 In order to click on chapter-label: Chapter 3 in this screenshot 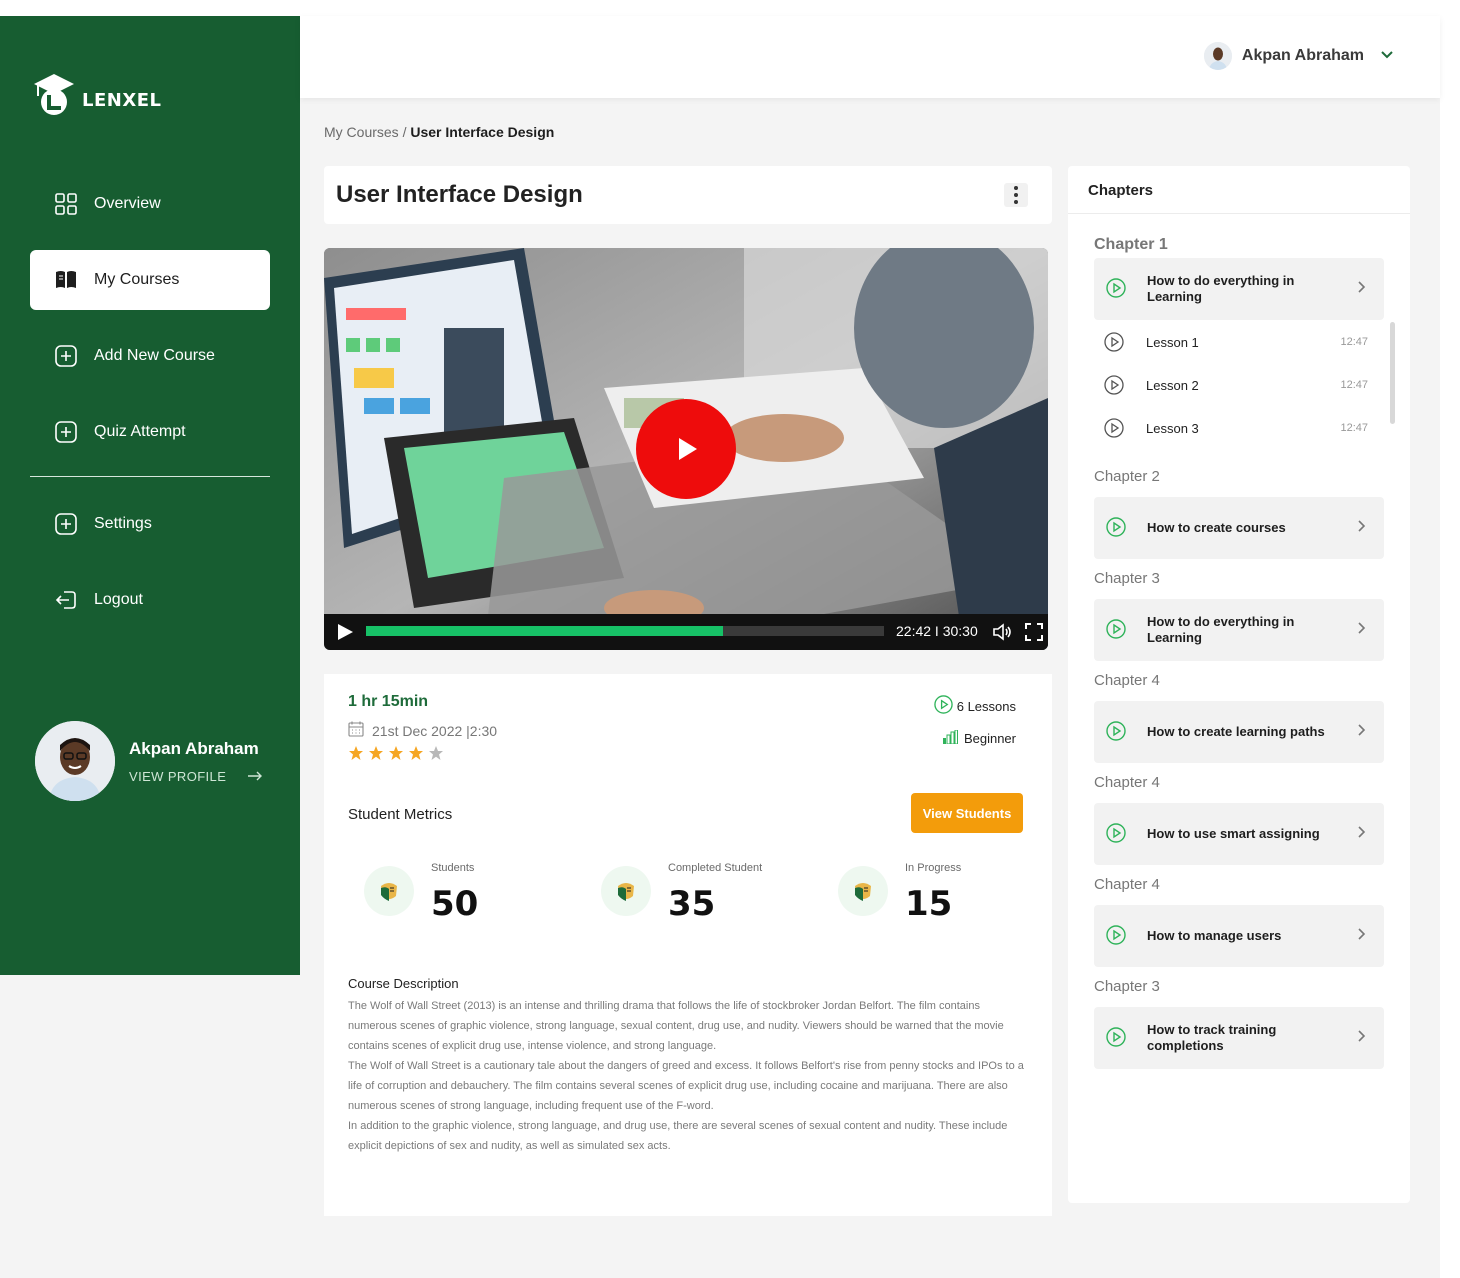, I will do `click(1127, 578)`.